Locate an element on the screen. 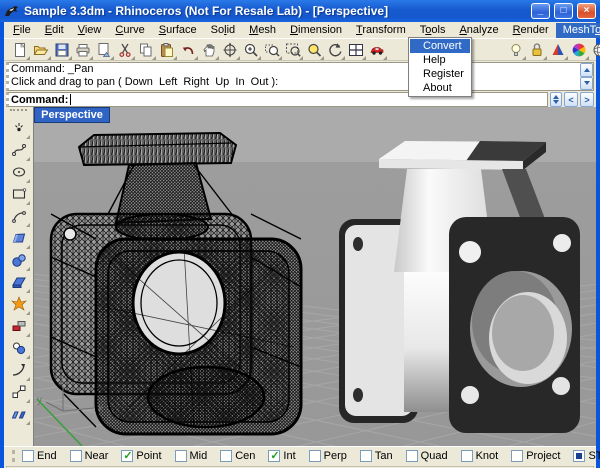 The height and width of the screenshot is (468, 600). osnap-cen: Cen is located at coordinates (237, 455).